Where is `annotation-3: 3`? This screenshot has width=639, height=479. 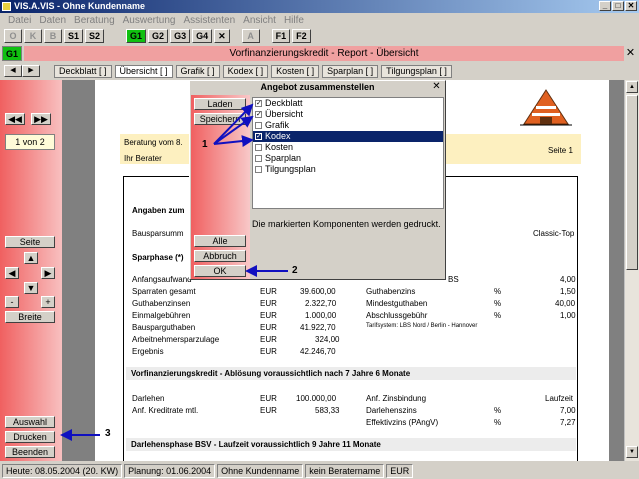
annotation-3: 3 is located at coordinates (108, 433).